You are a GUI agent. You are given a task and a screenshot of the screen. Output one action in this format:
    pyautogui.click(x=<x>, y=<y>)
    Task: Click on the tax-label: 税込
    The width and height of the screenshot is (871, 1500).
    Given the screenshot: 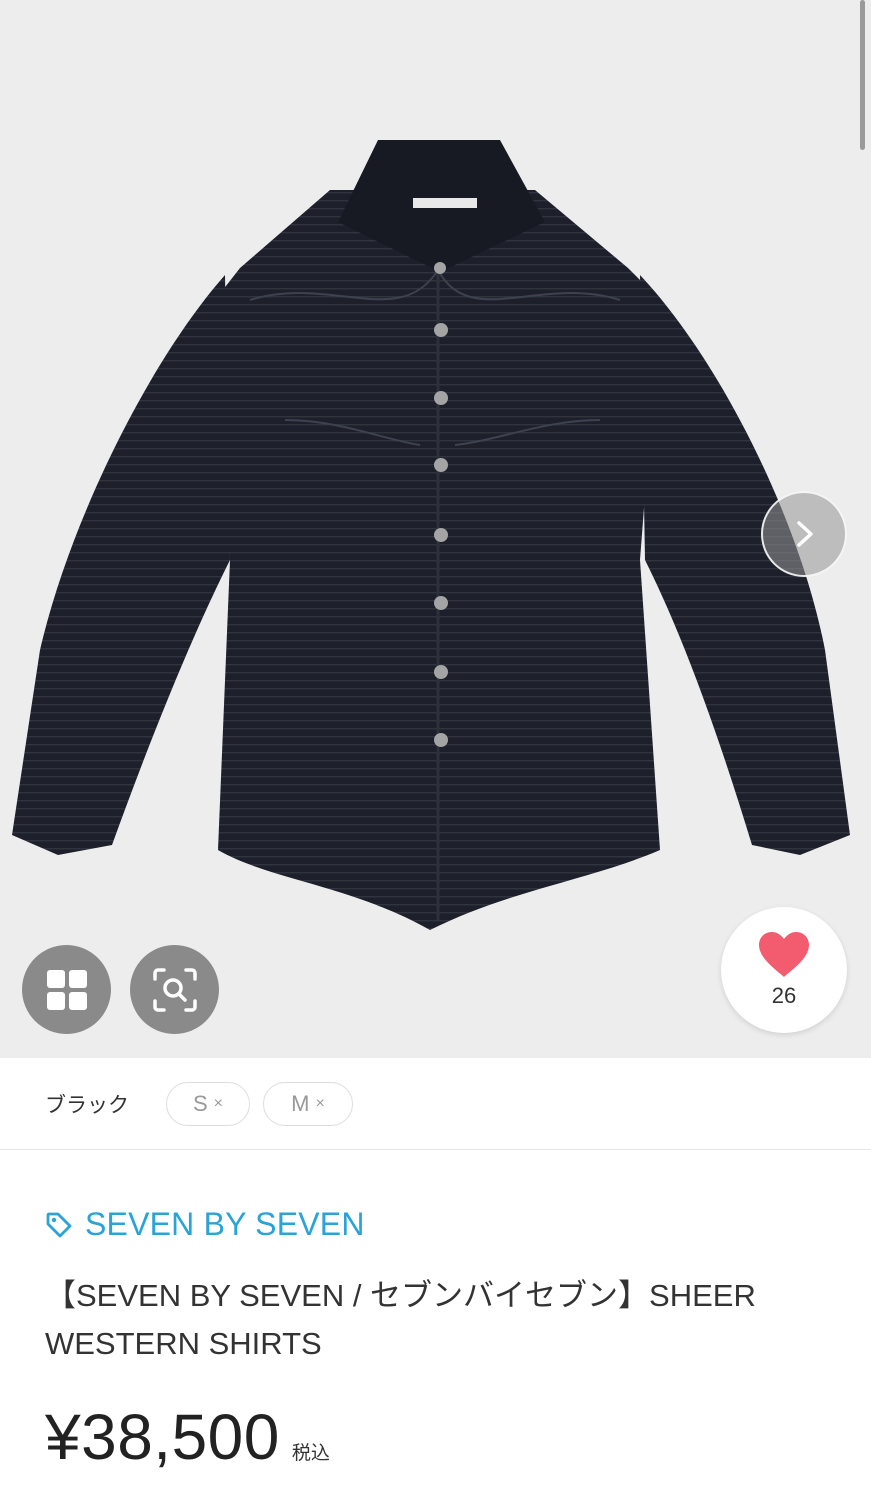 What is the action you would take?
    pyautogui.click(x=310, y=1453)
    